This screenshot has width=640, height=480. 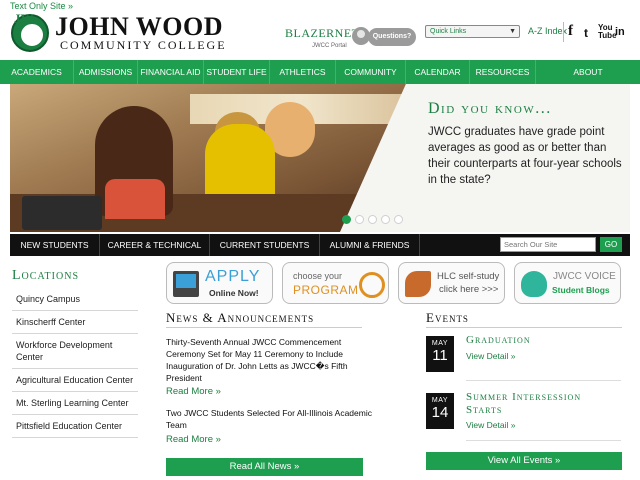 What do you see at coordinates (451, 283) in the screenshot?
I see `hlc-self-study-button: HLC self-study click here >>>` at bounding box center [451, 283].